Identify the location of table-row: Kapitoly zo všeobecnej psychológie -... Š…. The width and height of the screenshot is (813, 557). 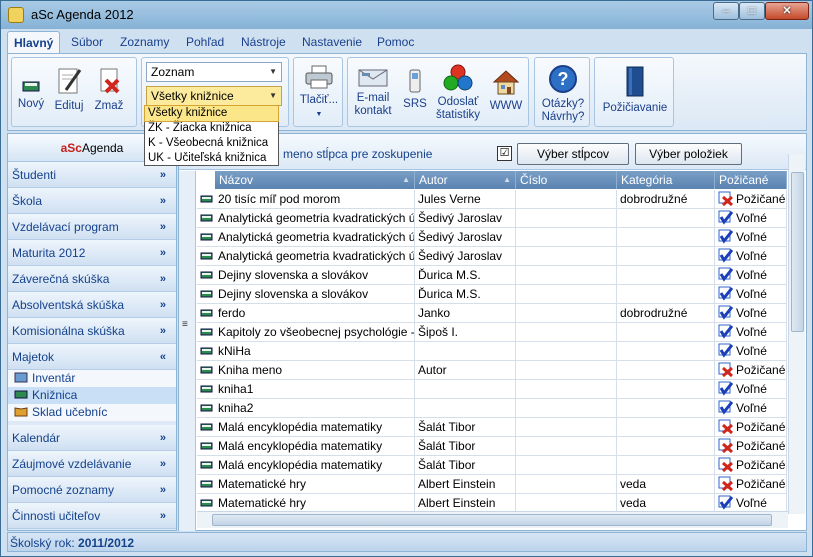
(492, 332).